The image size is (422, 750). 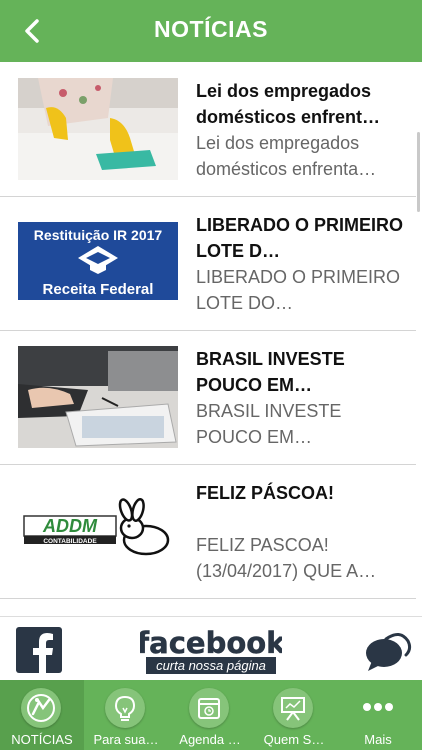 I want to click on lightbulb-icon, so click(x=125, y=708).